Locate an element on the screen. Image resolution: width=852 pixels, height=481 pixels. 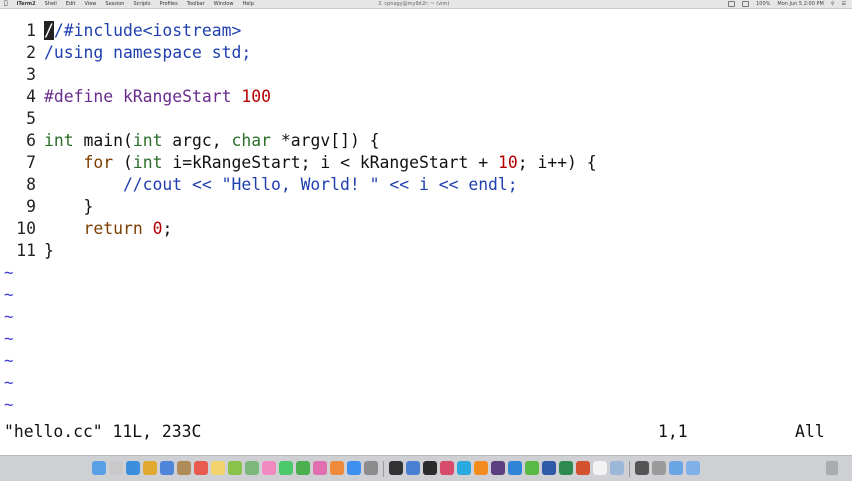
code-line: 1 //#include<iostream> is located at coordinates (120, 31).